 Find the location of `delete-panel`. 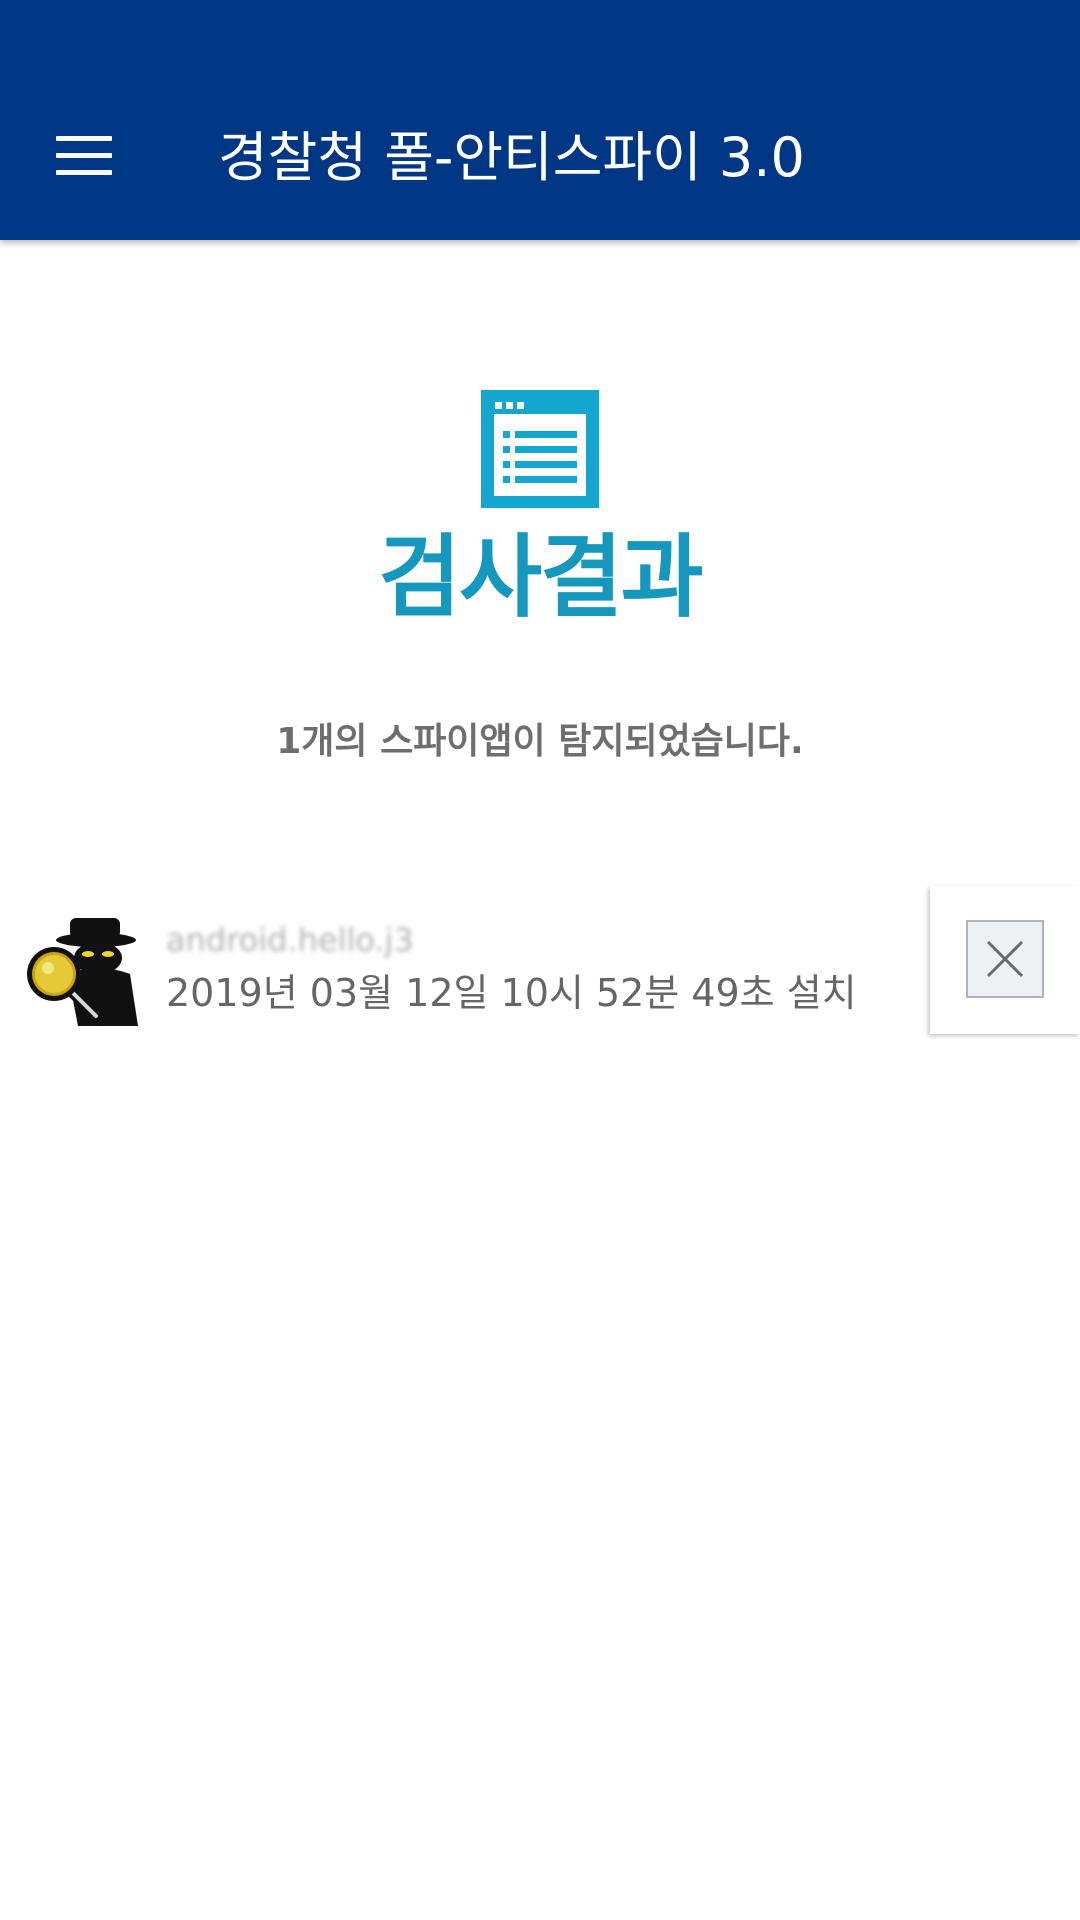

delete-panel is located at coordinates (1005, 960).